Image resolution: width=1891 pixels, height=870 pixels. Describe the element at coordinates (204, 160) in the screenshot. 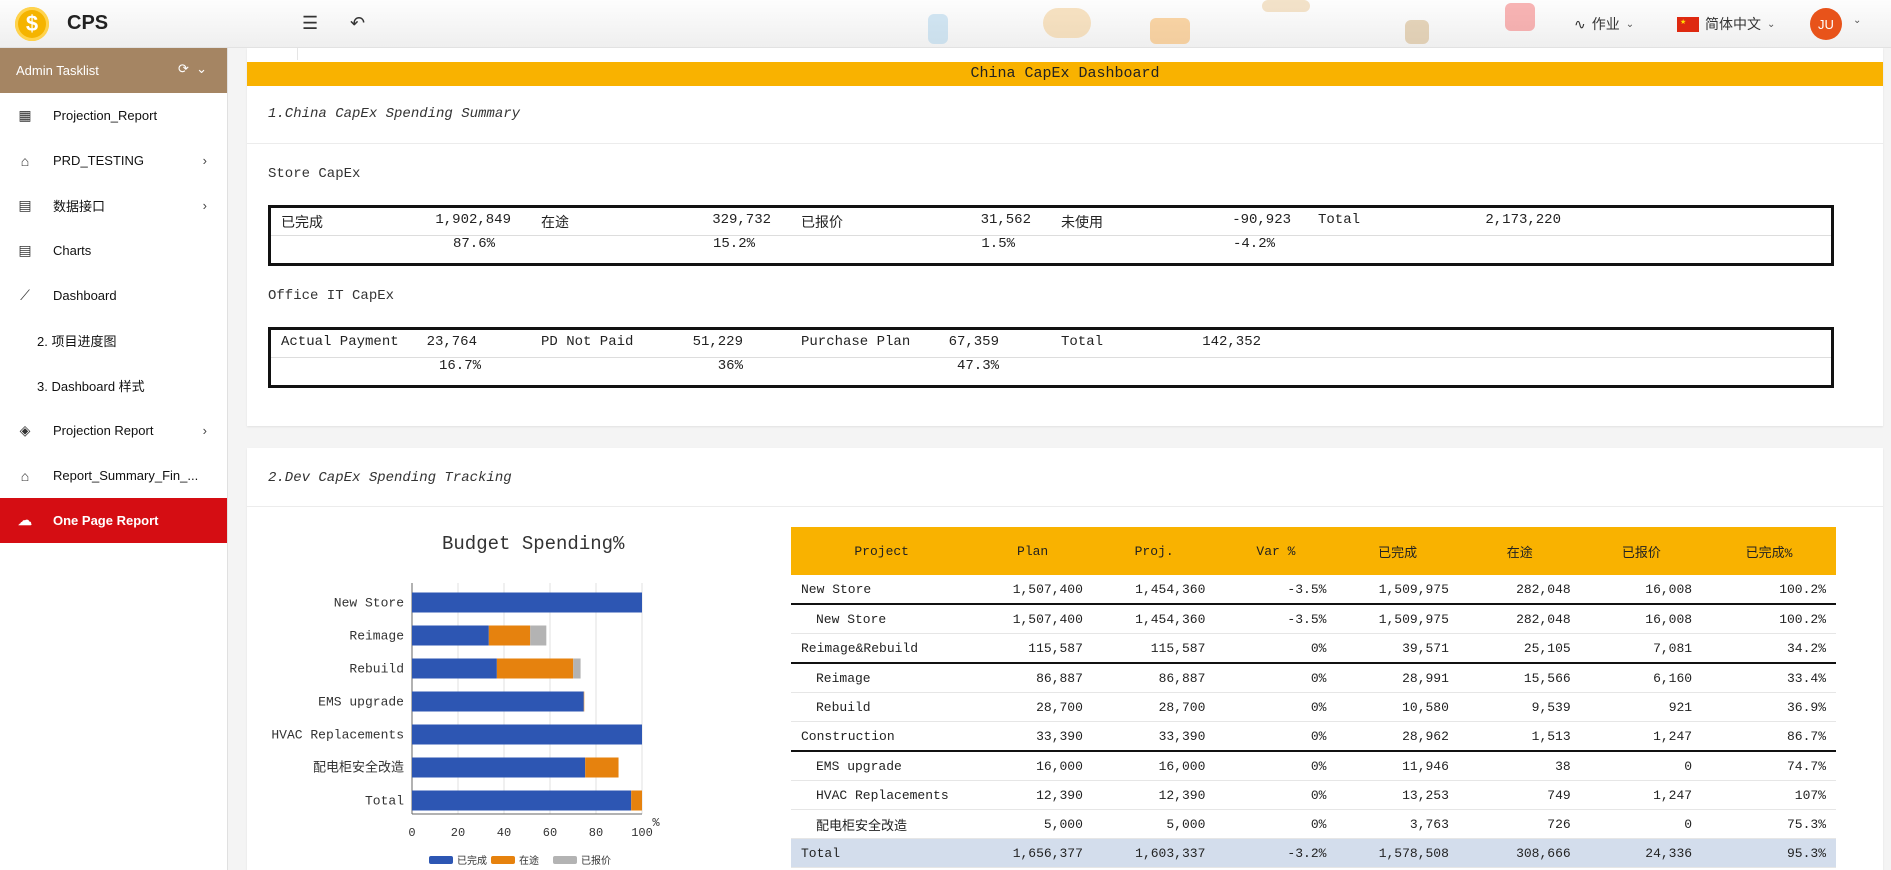

I see `chevron-right-icon: ›` at that location.